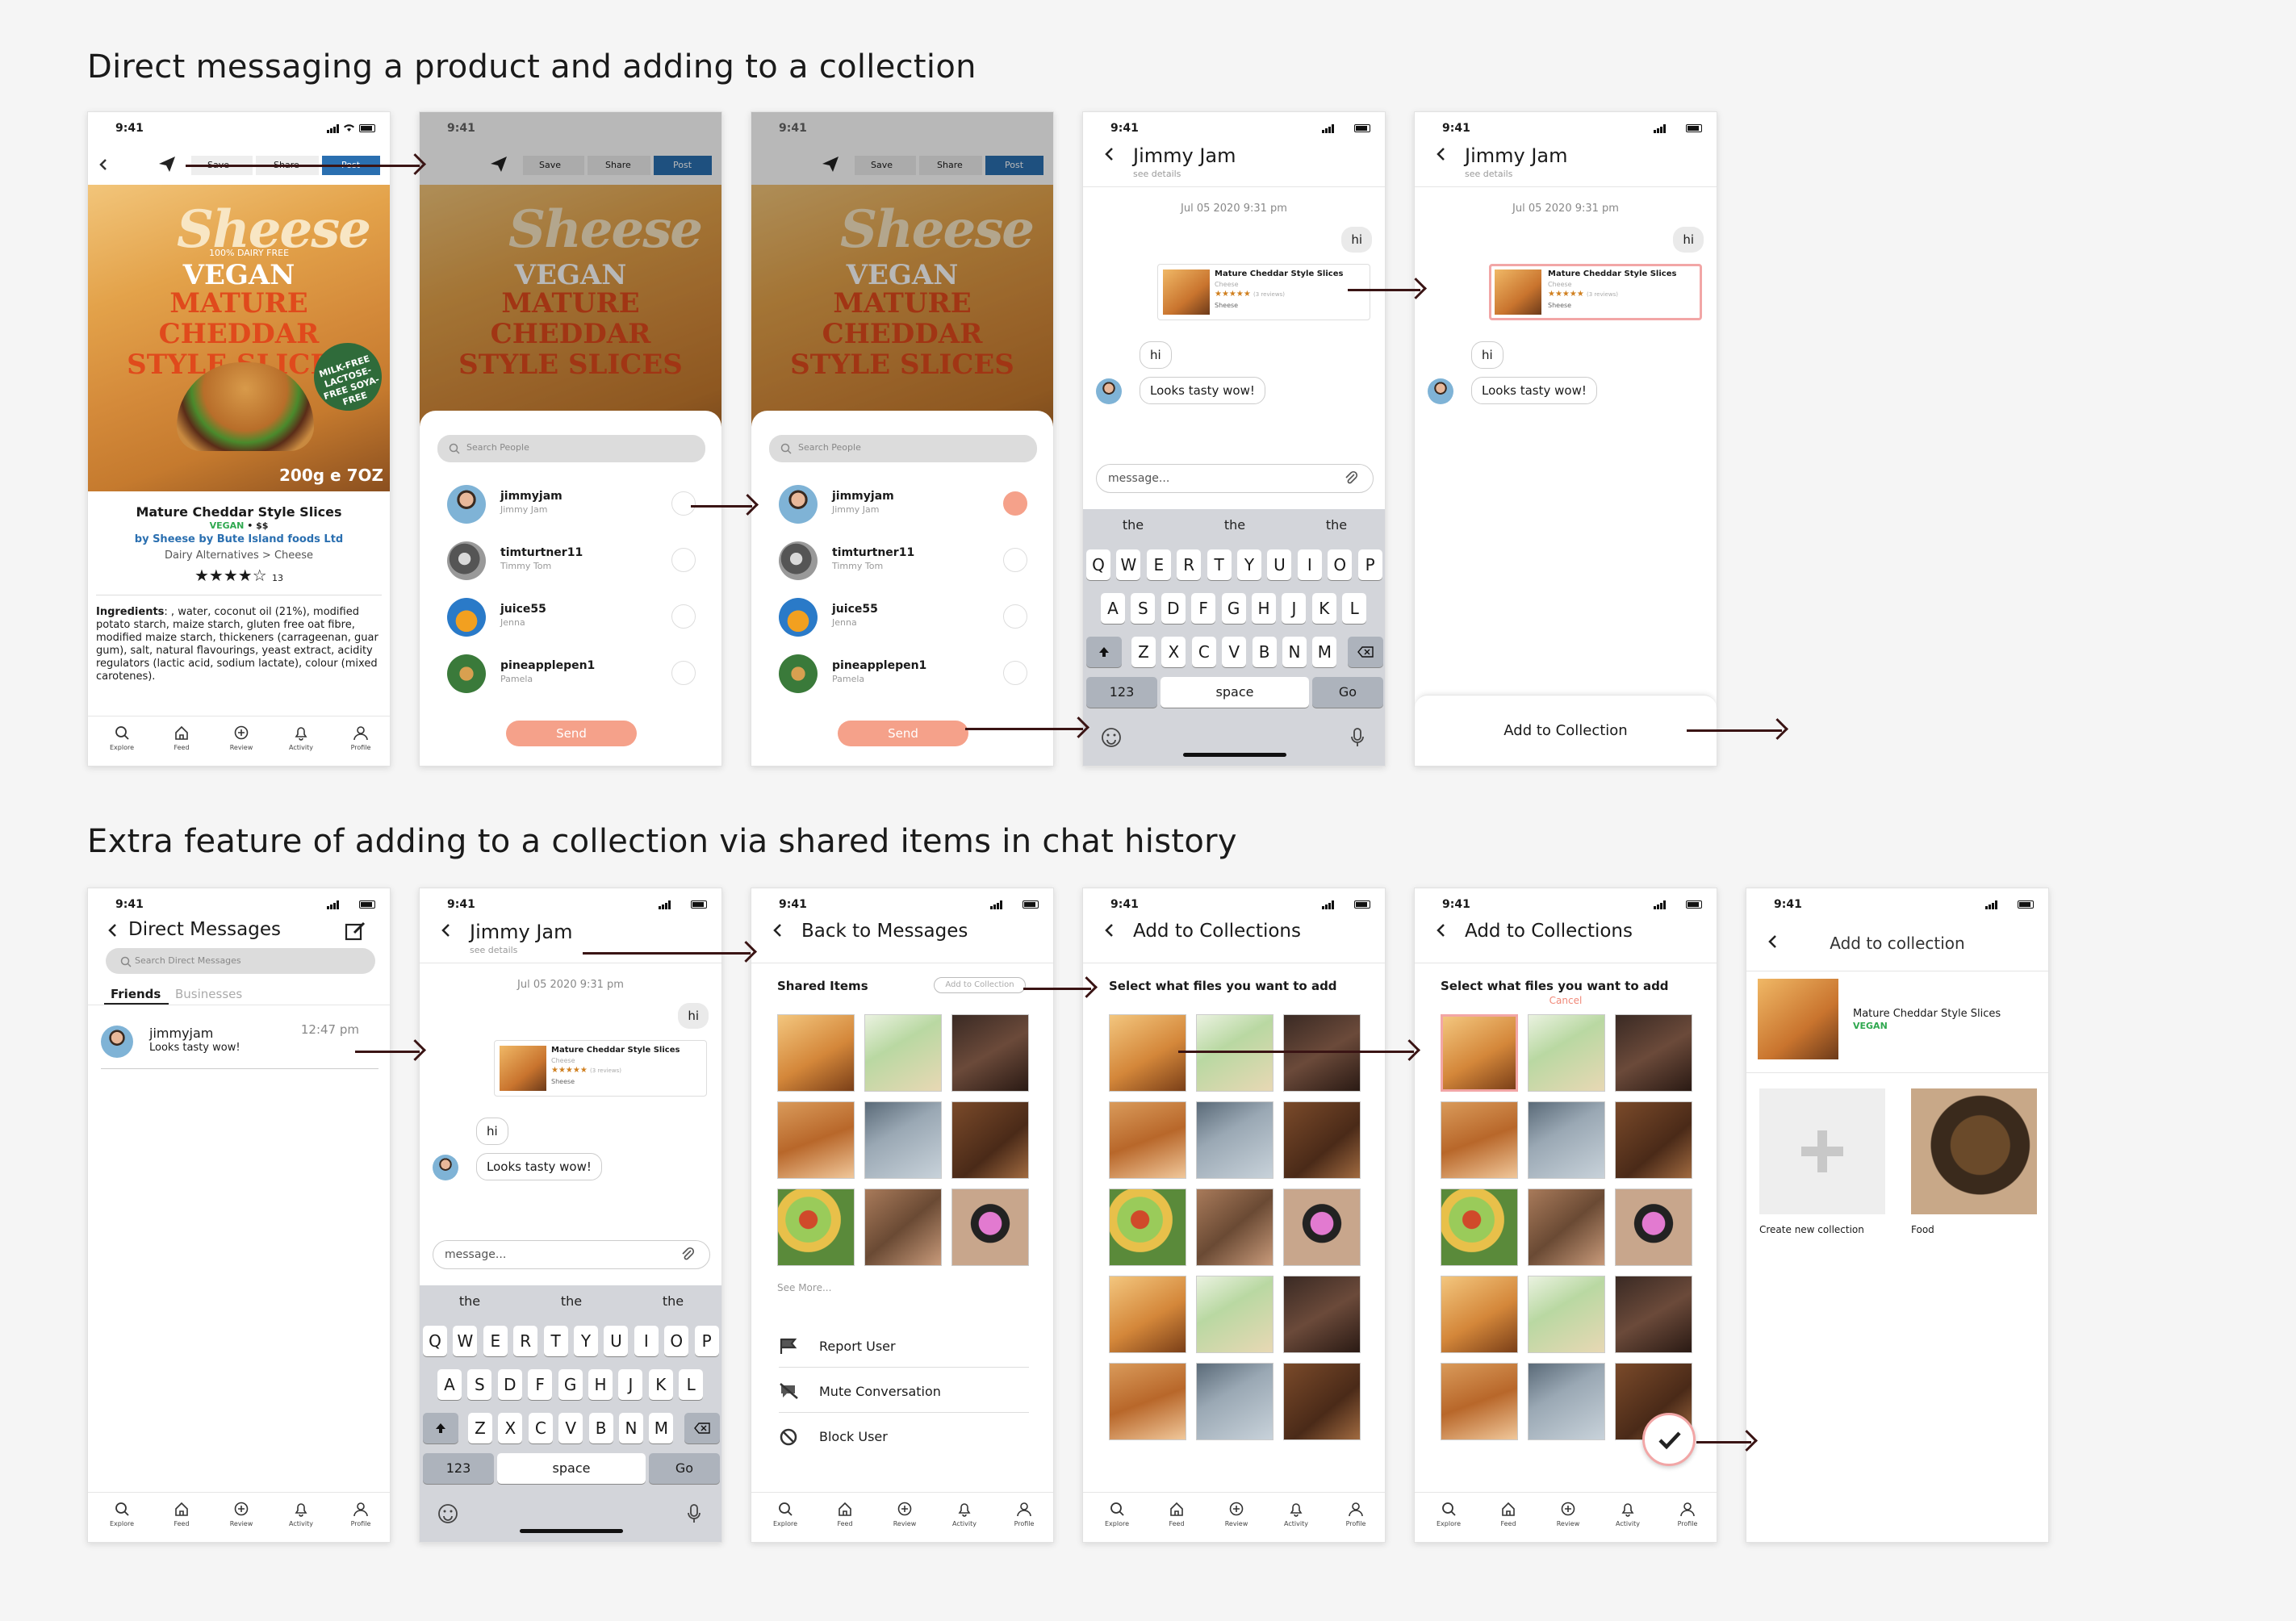 The image size is (2296, 1621). What do you see at coordinates (702, 1428) in the screenshot?
I see `backspace-key` at bounding box center [702, 1428].